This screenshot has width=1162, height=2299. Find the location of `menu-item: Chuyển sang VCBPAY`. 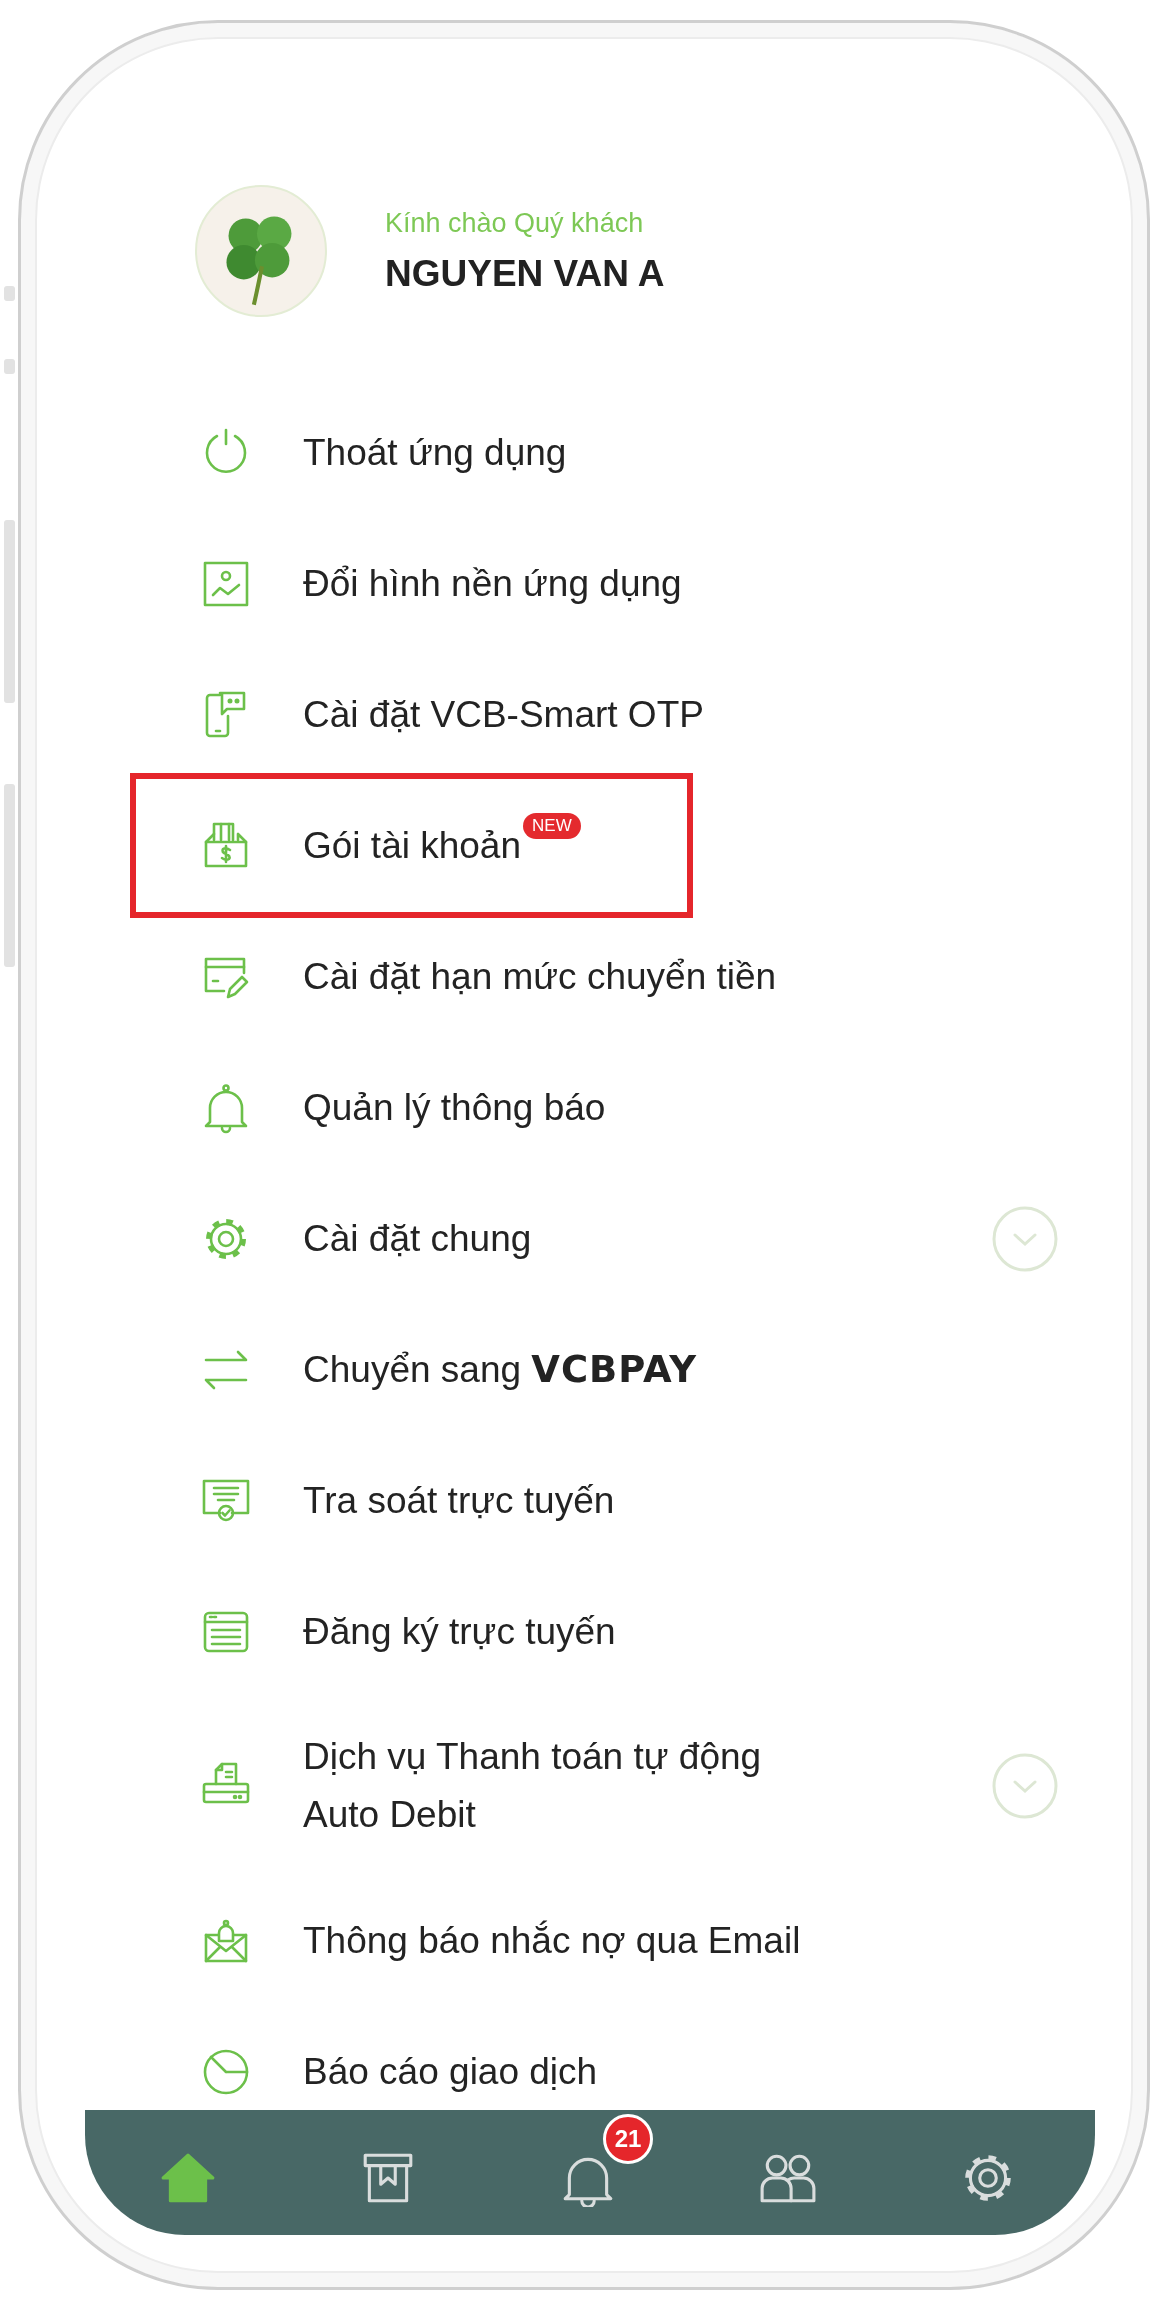

menu-item: Chuyển sang VCBPAY is located at coordinates (500, 1369).